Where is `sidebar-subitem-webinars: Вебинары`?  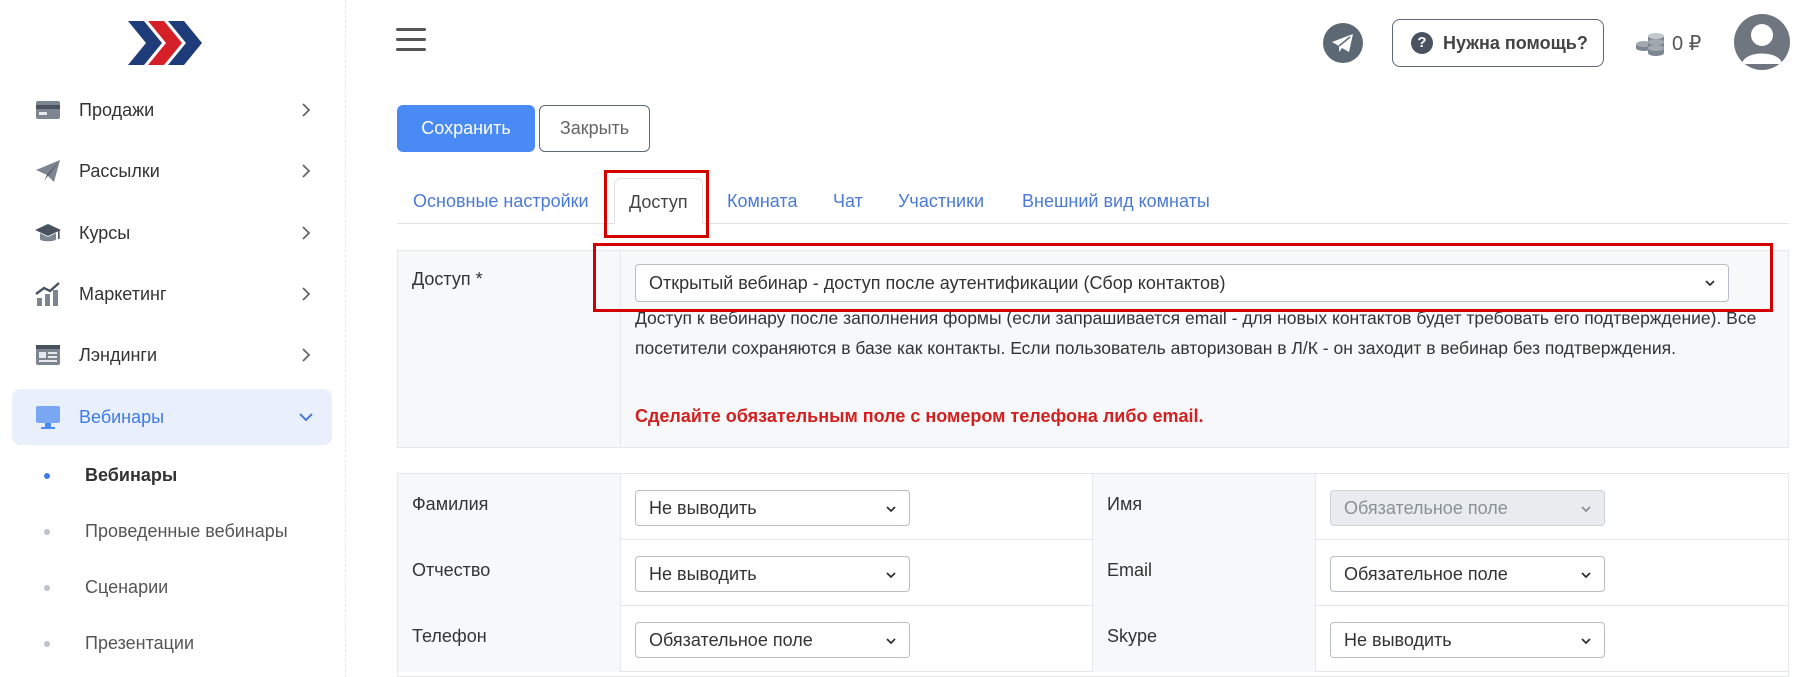
sidebar-subitem-webinars: Вебинары is located at coordinates (165, 475).